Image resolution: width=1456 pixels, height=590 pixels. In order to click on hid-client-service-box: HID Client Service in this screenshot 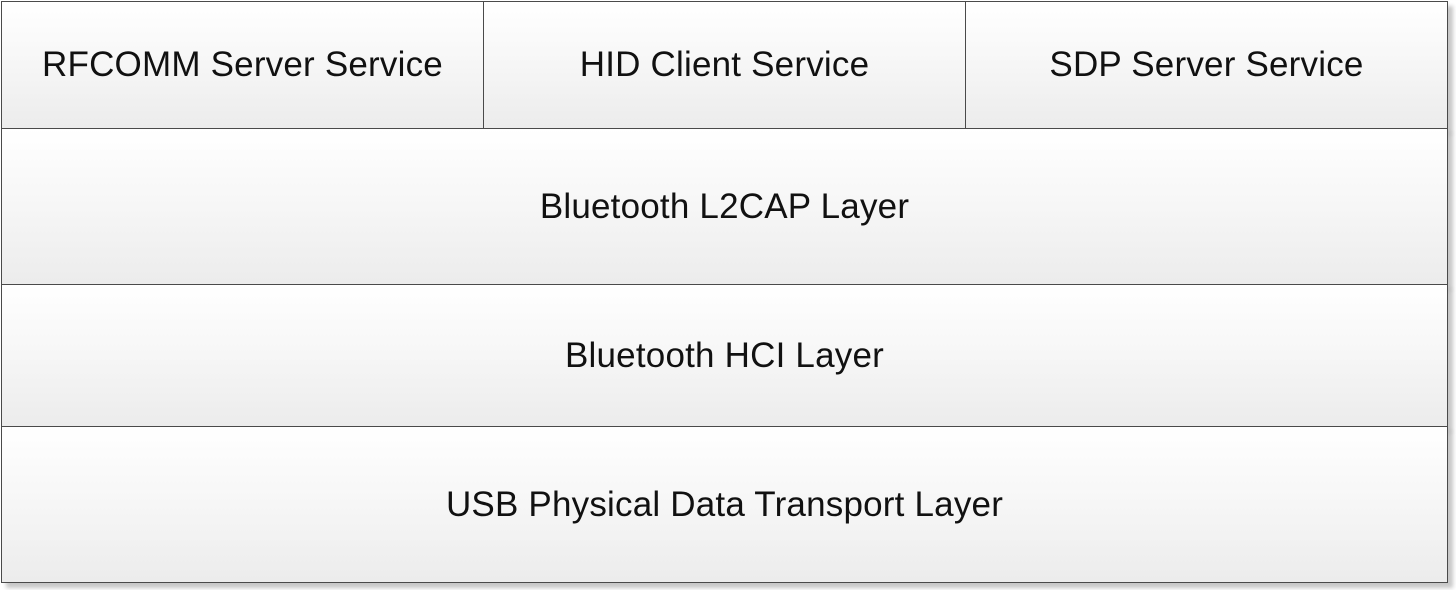, I will do `click(724, 65)`.